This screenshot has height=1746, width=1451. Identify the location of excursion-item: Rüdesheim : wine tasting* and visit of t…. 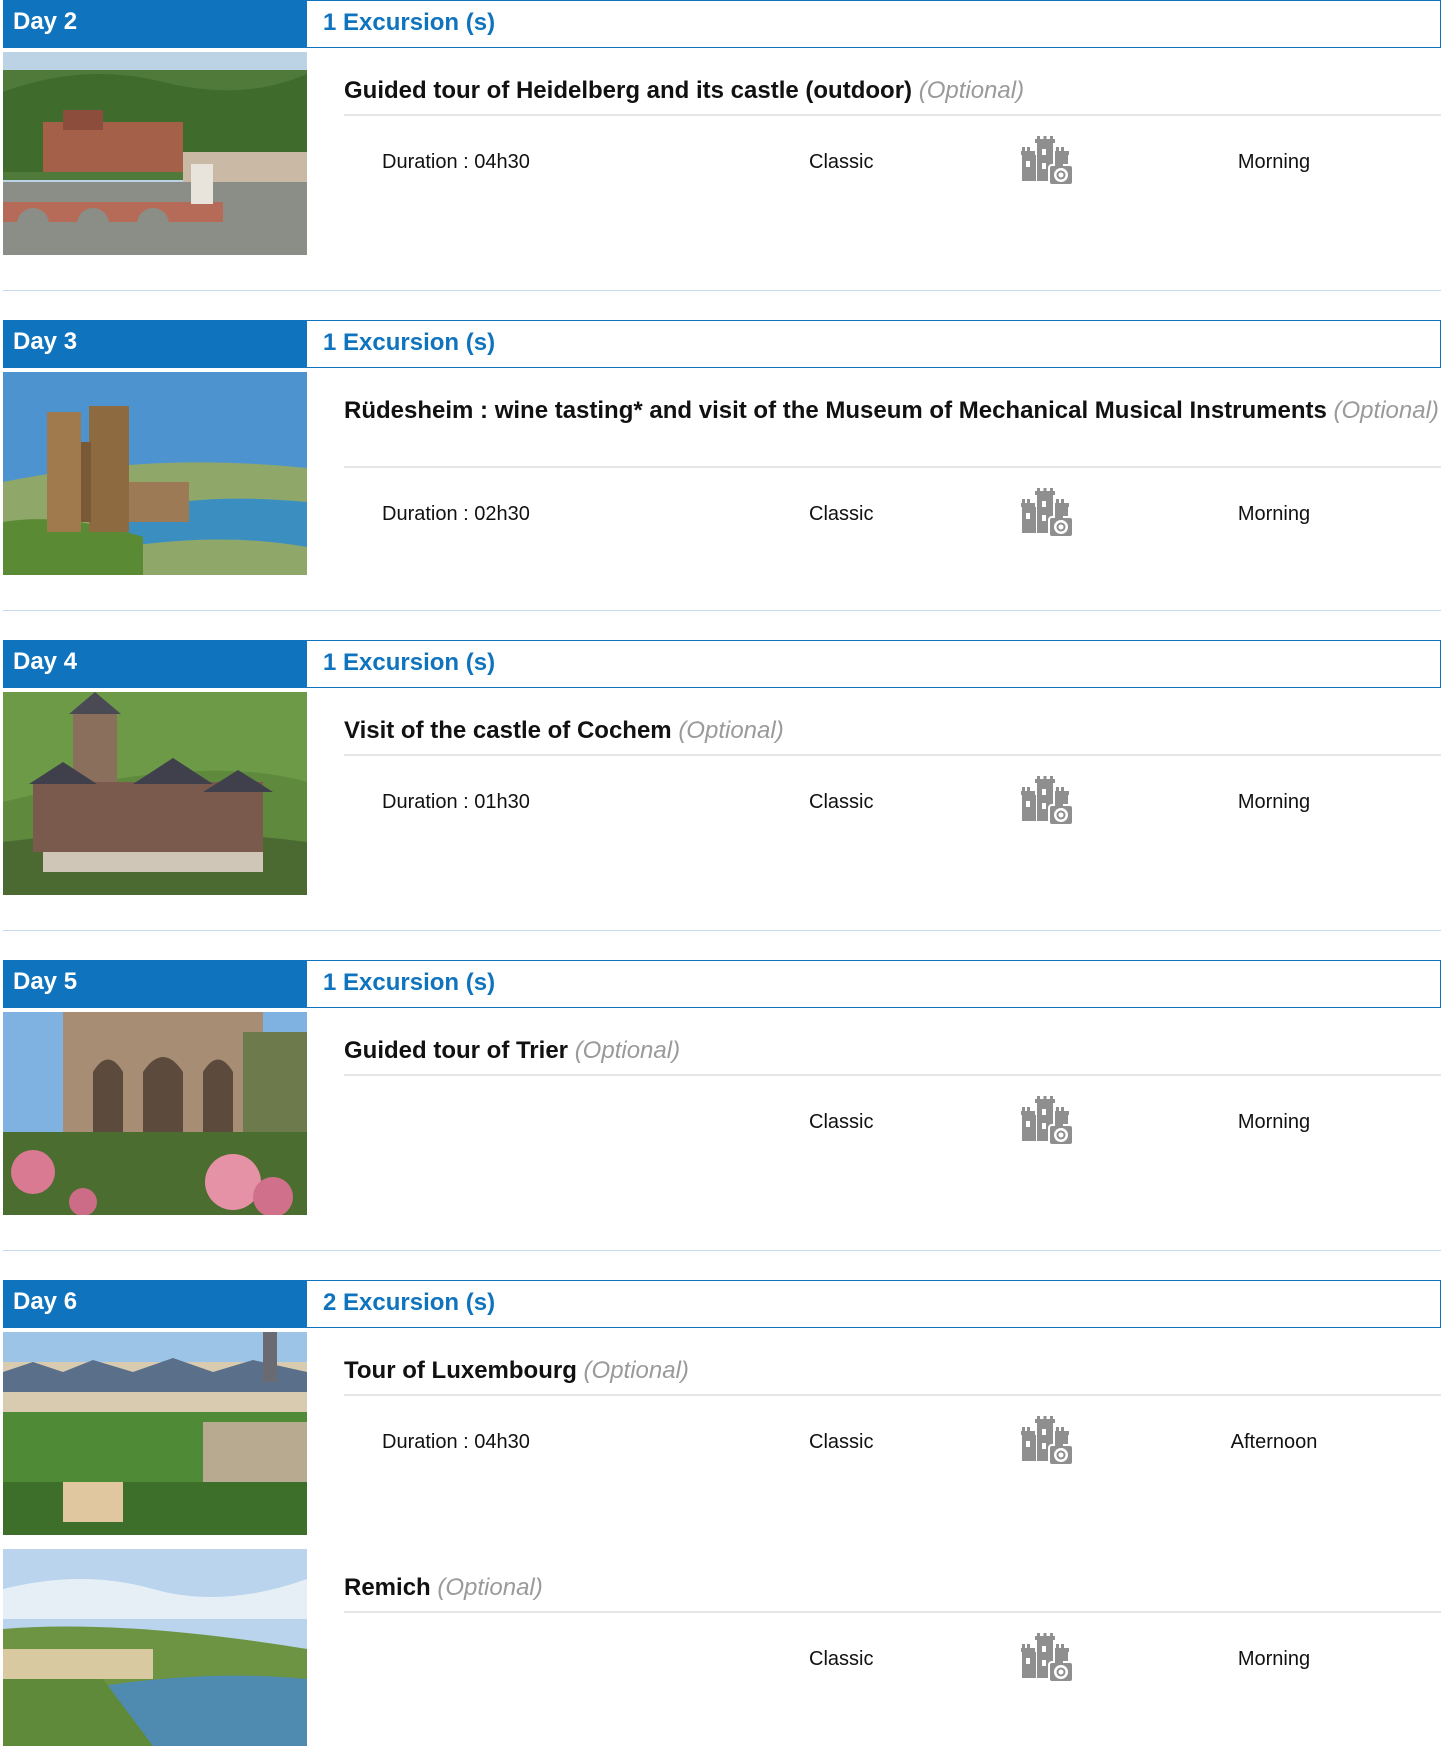
(722, 477).